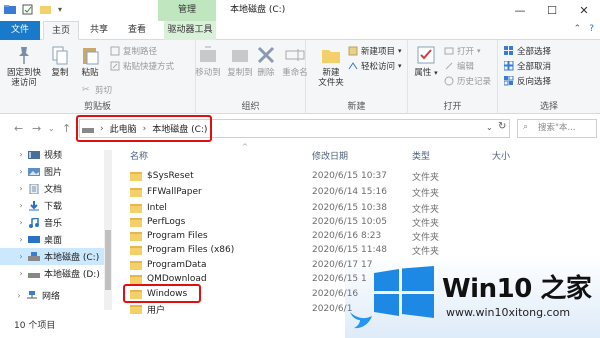  I want to click on address-dropdown-icon: ⌄, so click(489, 127).